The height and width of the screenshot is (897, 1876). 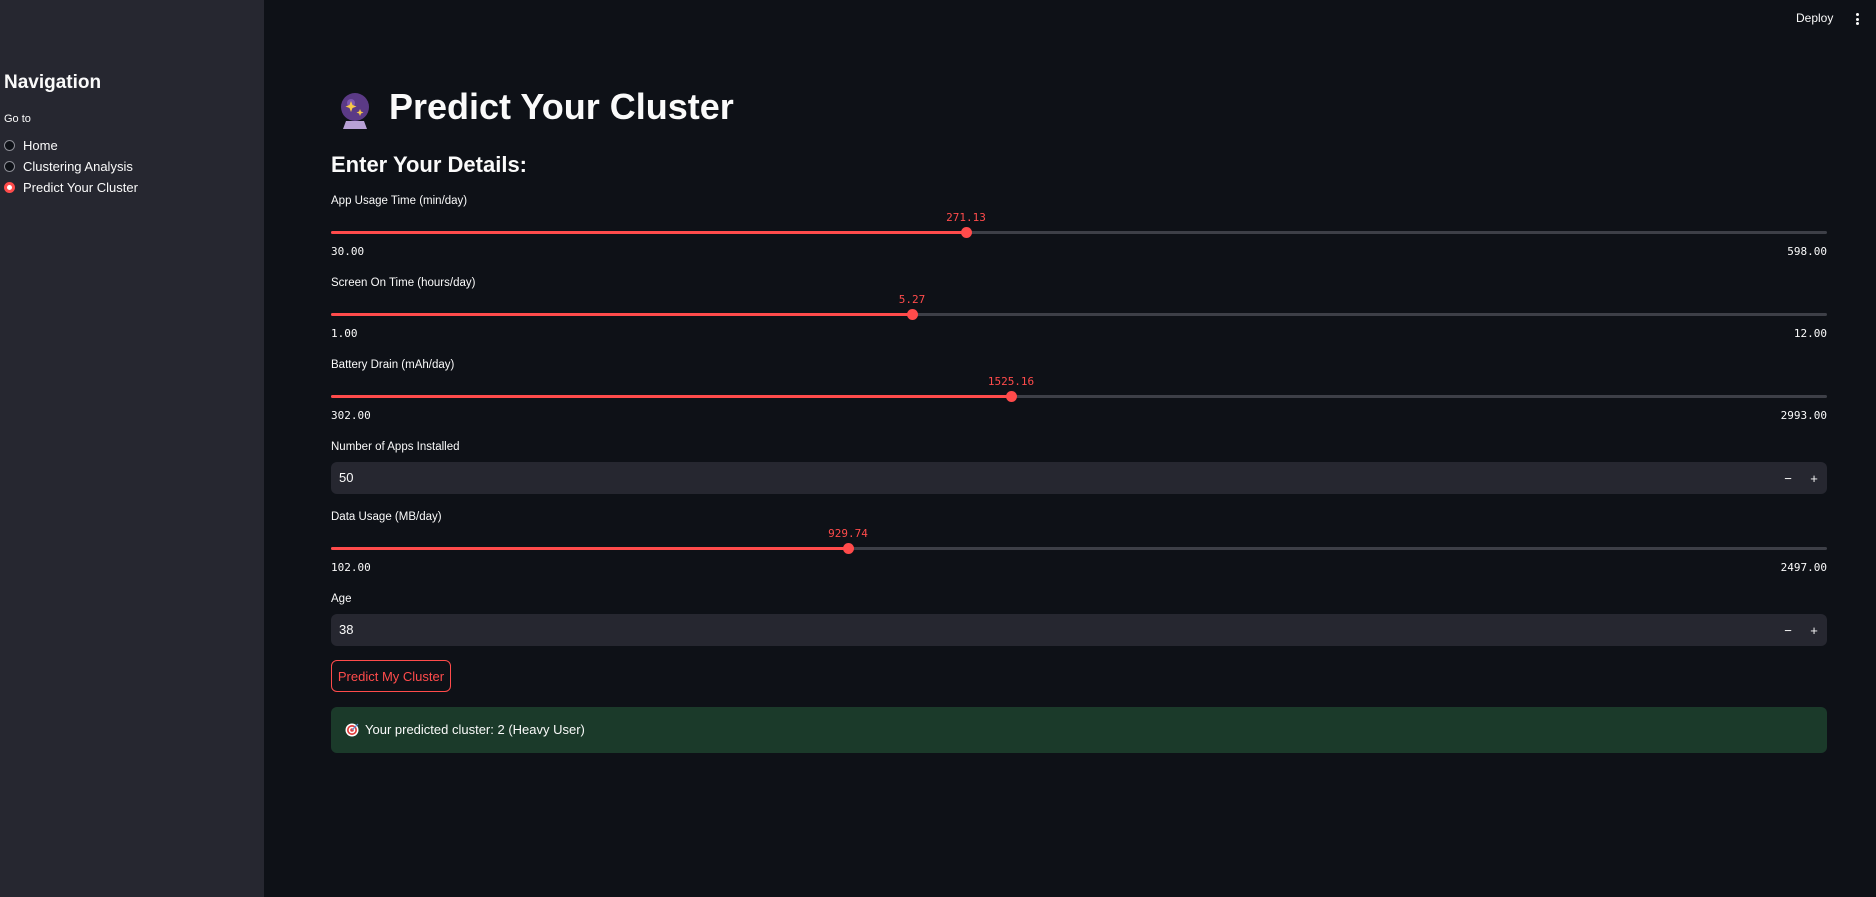 What do you see at coordinates (1079, 730) in the screenshot?
I see `prediction-success-alert: Your predicted cluster: 2 (Heavy User)` at bounding box center [1079, 730].